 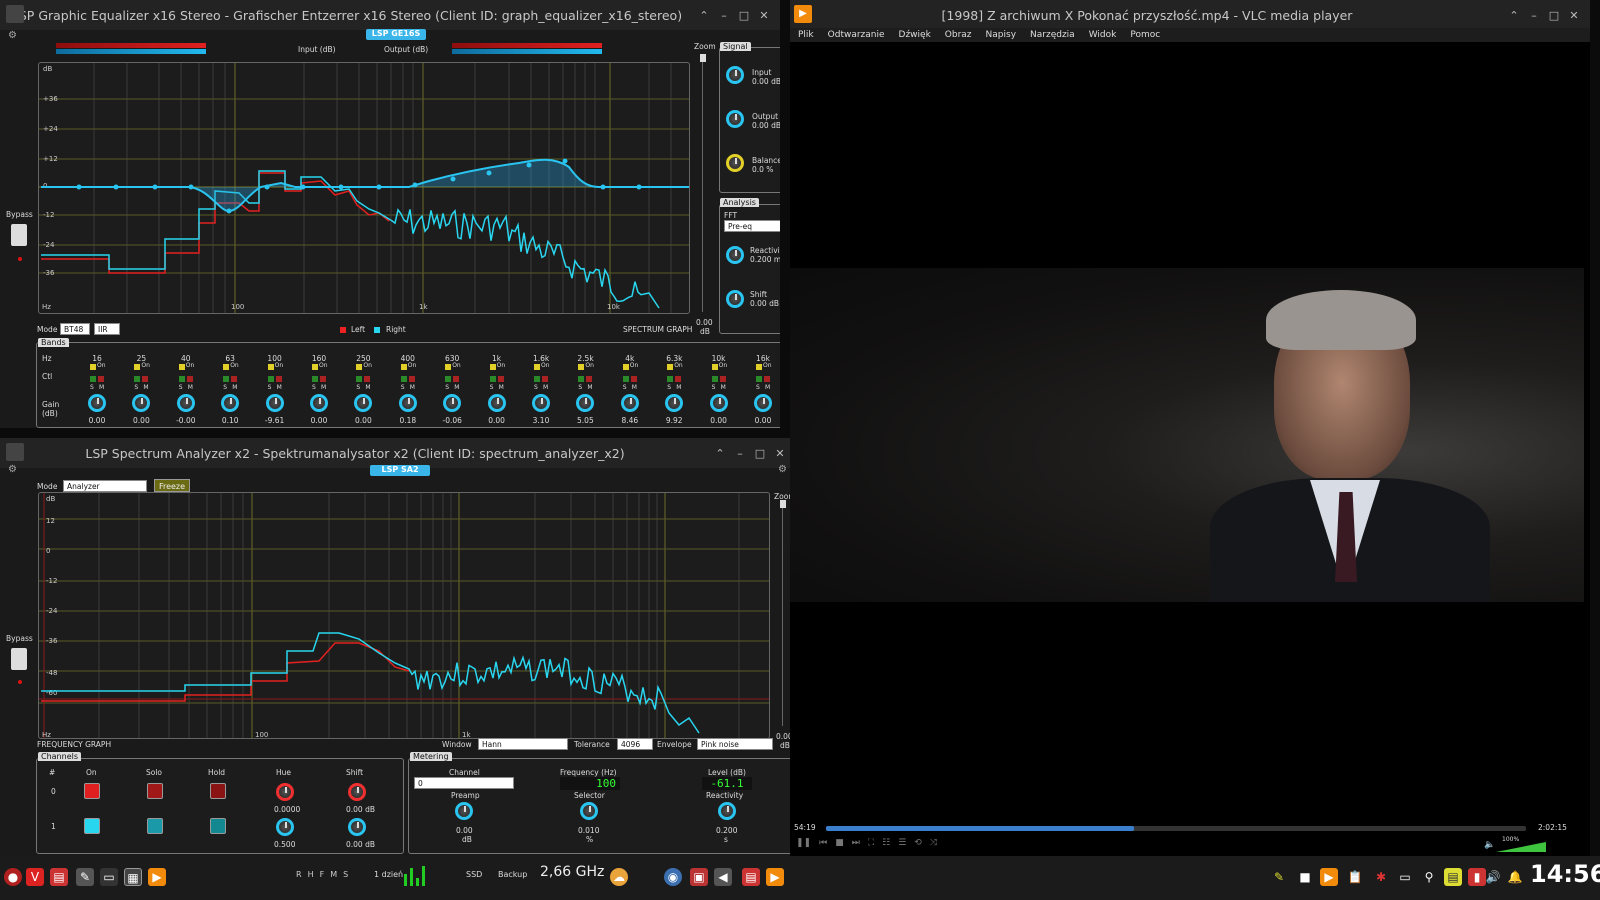 What do you see at coordinates (92, 826) in the screenshot?
I see `channel-on-button` at bounding box center [92, 826].